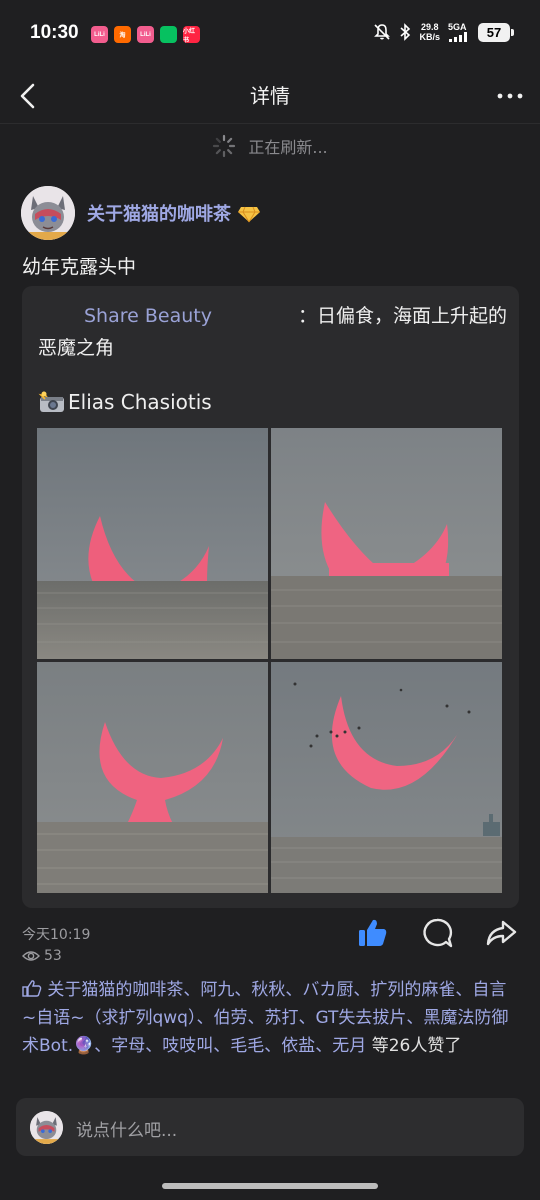 The height and width of the screenshot is (1200, 540). What do you see at coordinates (32, 988) in the screenshot?
I see `thumbs-up-outline-icon` at bounding box center [32, 988].